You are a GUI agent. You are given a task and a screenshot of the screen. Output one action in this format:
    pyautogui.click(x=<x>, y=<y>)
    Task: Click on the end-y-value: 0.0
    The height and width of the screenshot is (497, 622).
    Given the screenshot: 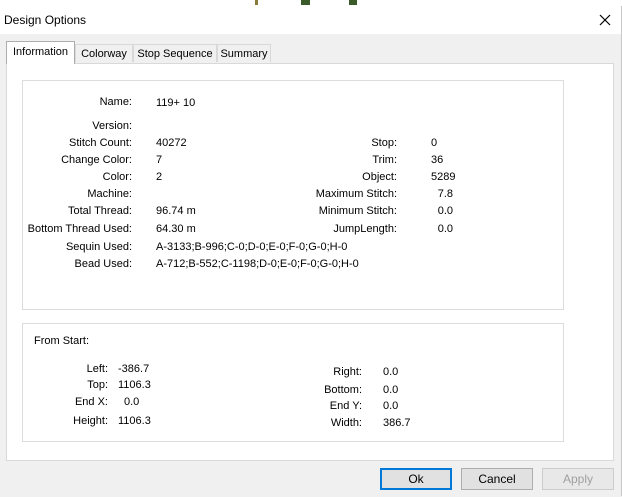 What is the action you would take?
    pyautogui.click(x=391, y=406)
    